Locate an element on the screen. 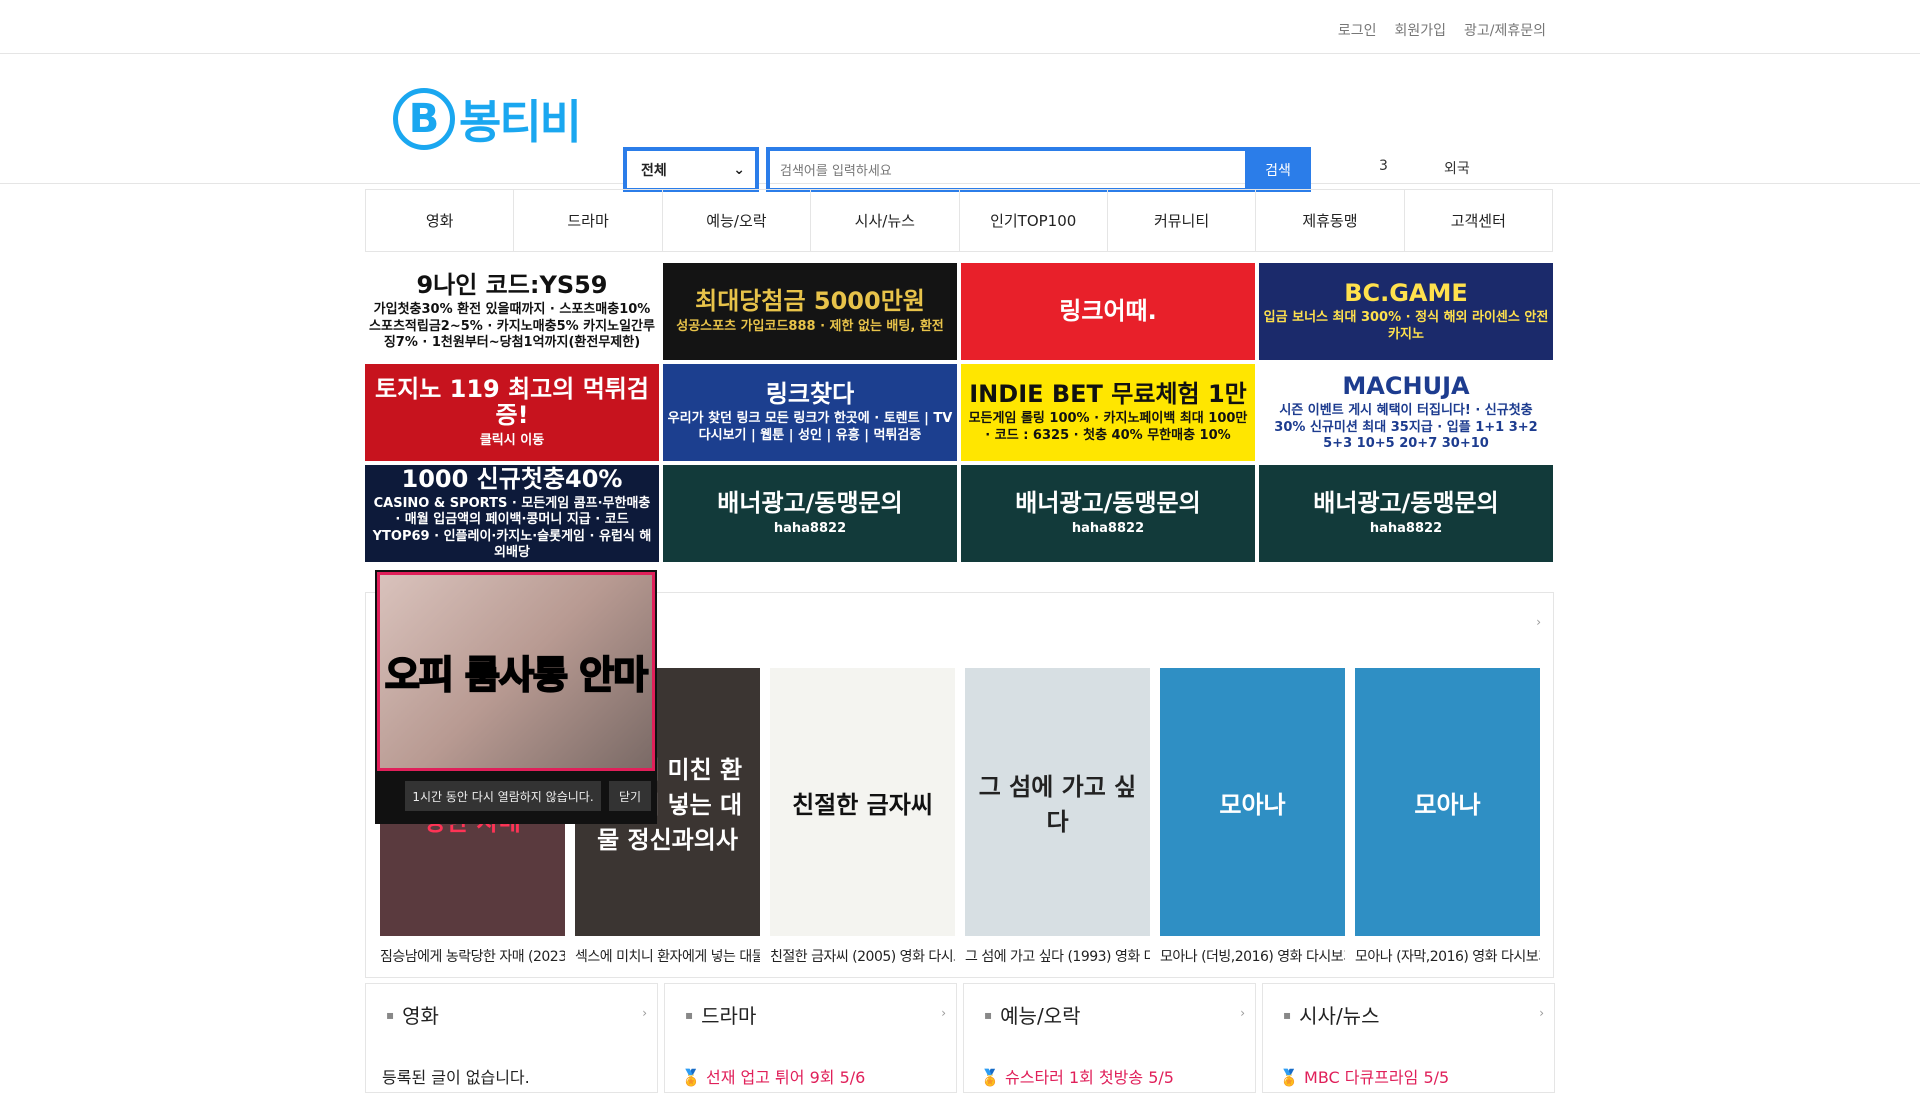 The height and width of the screenshot is (1093, 1920). signup-link: 회원가입 is located at coordinates (1420, 30).